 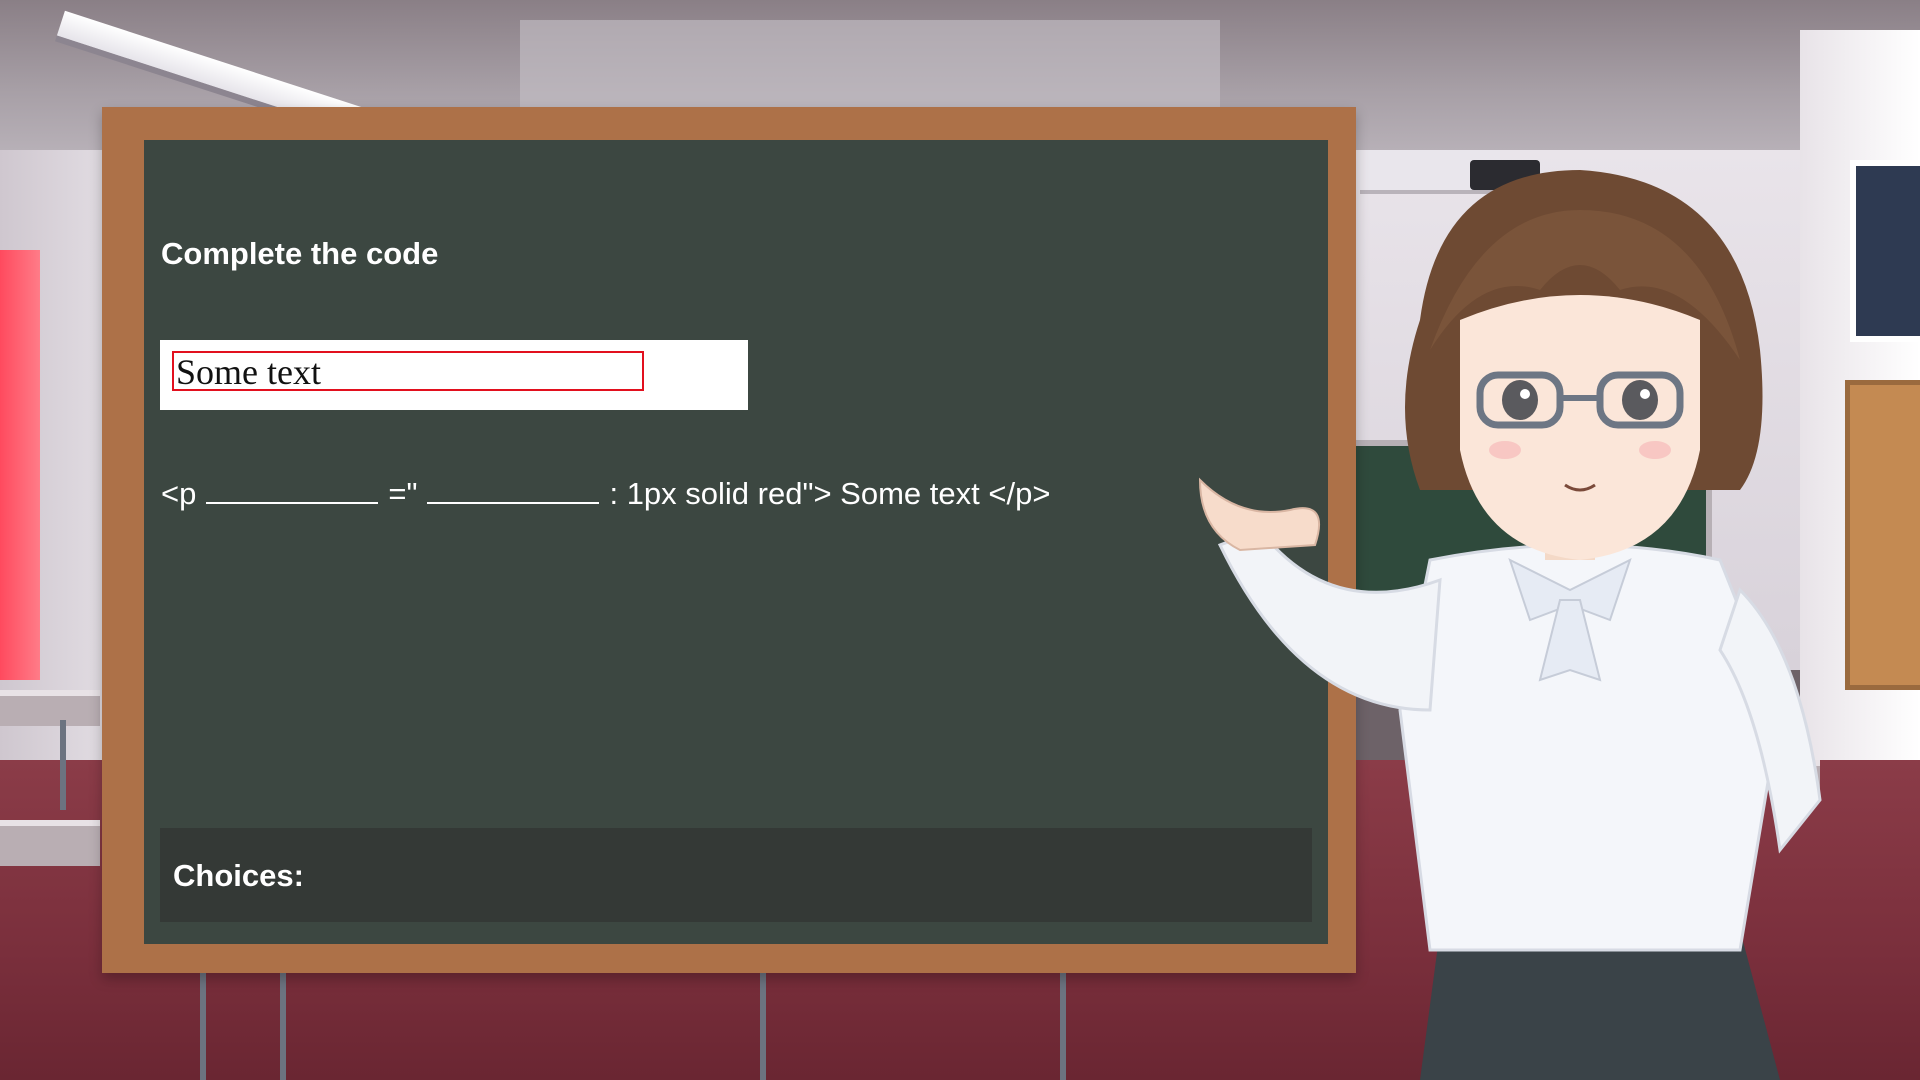 I want to click on code-preview: Some text, so click(x=454, y=375).